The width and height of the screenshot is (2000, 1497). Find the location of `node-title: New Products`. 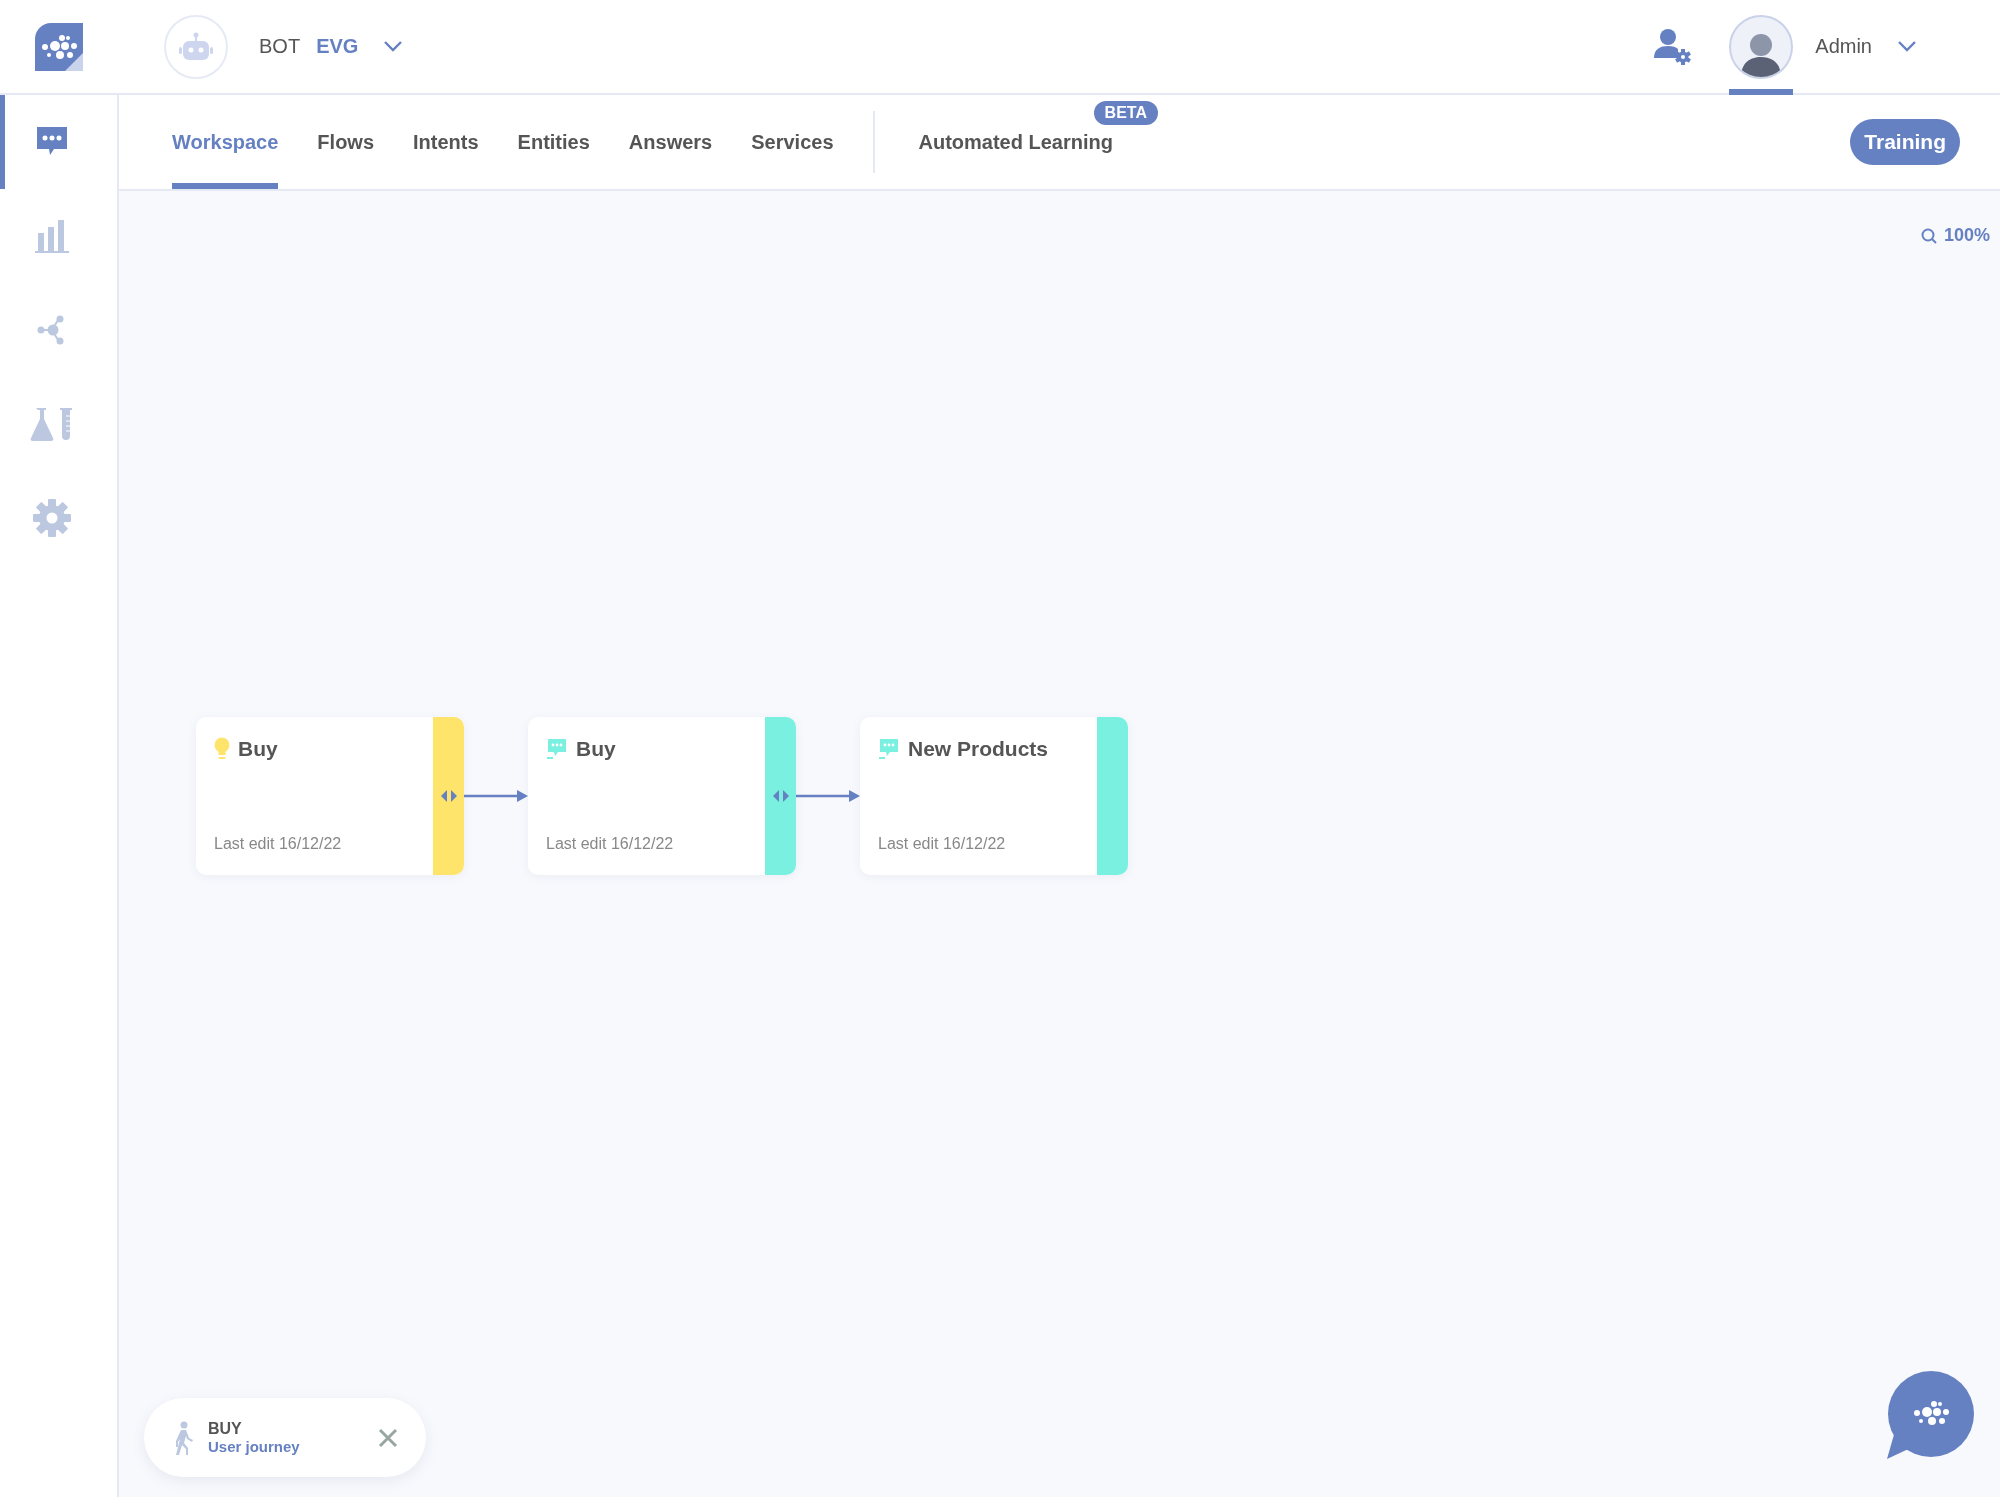

node-title: New Products is located at coordinates (978, 749).